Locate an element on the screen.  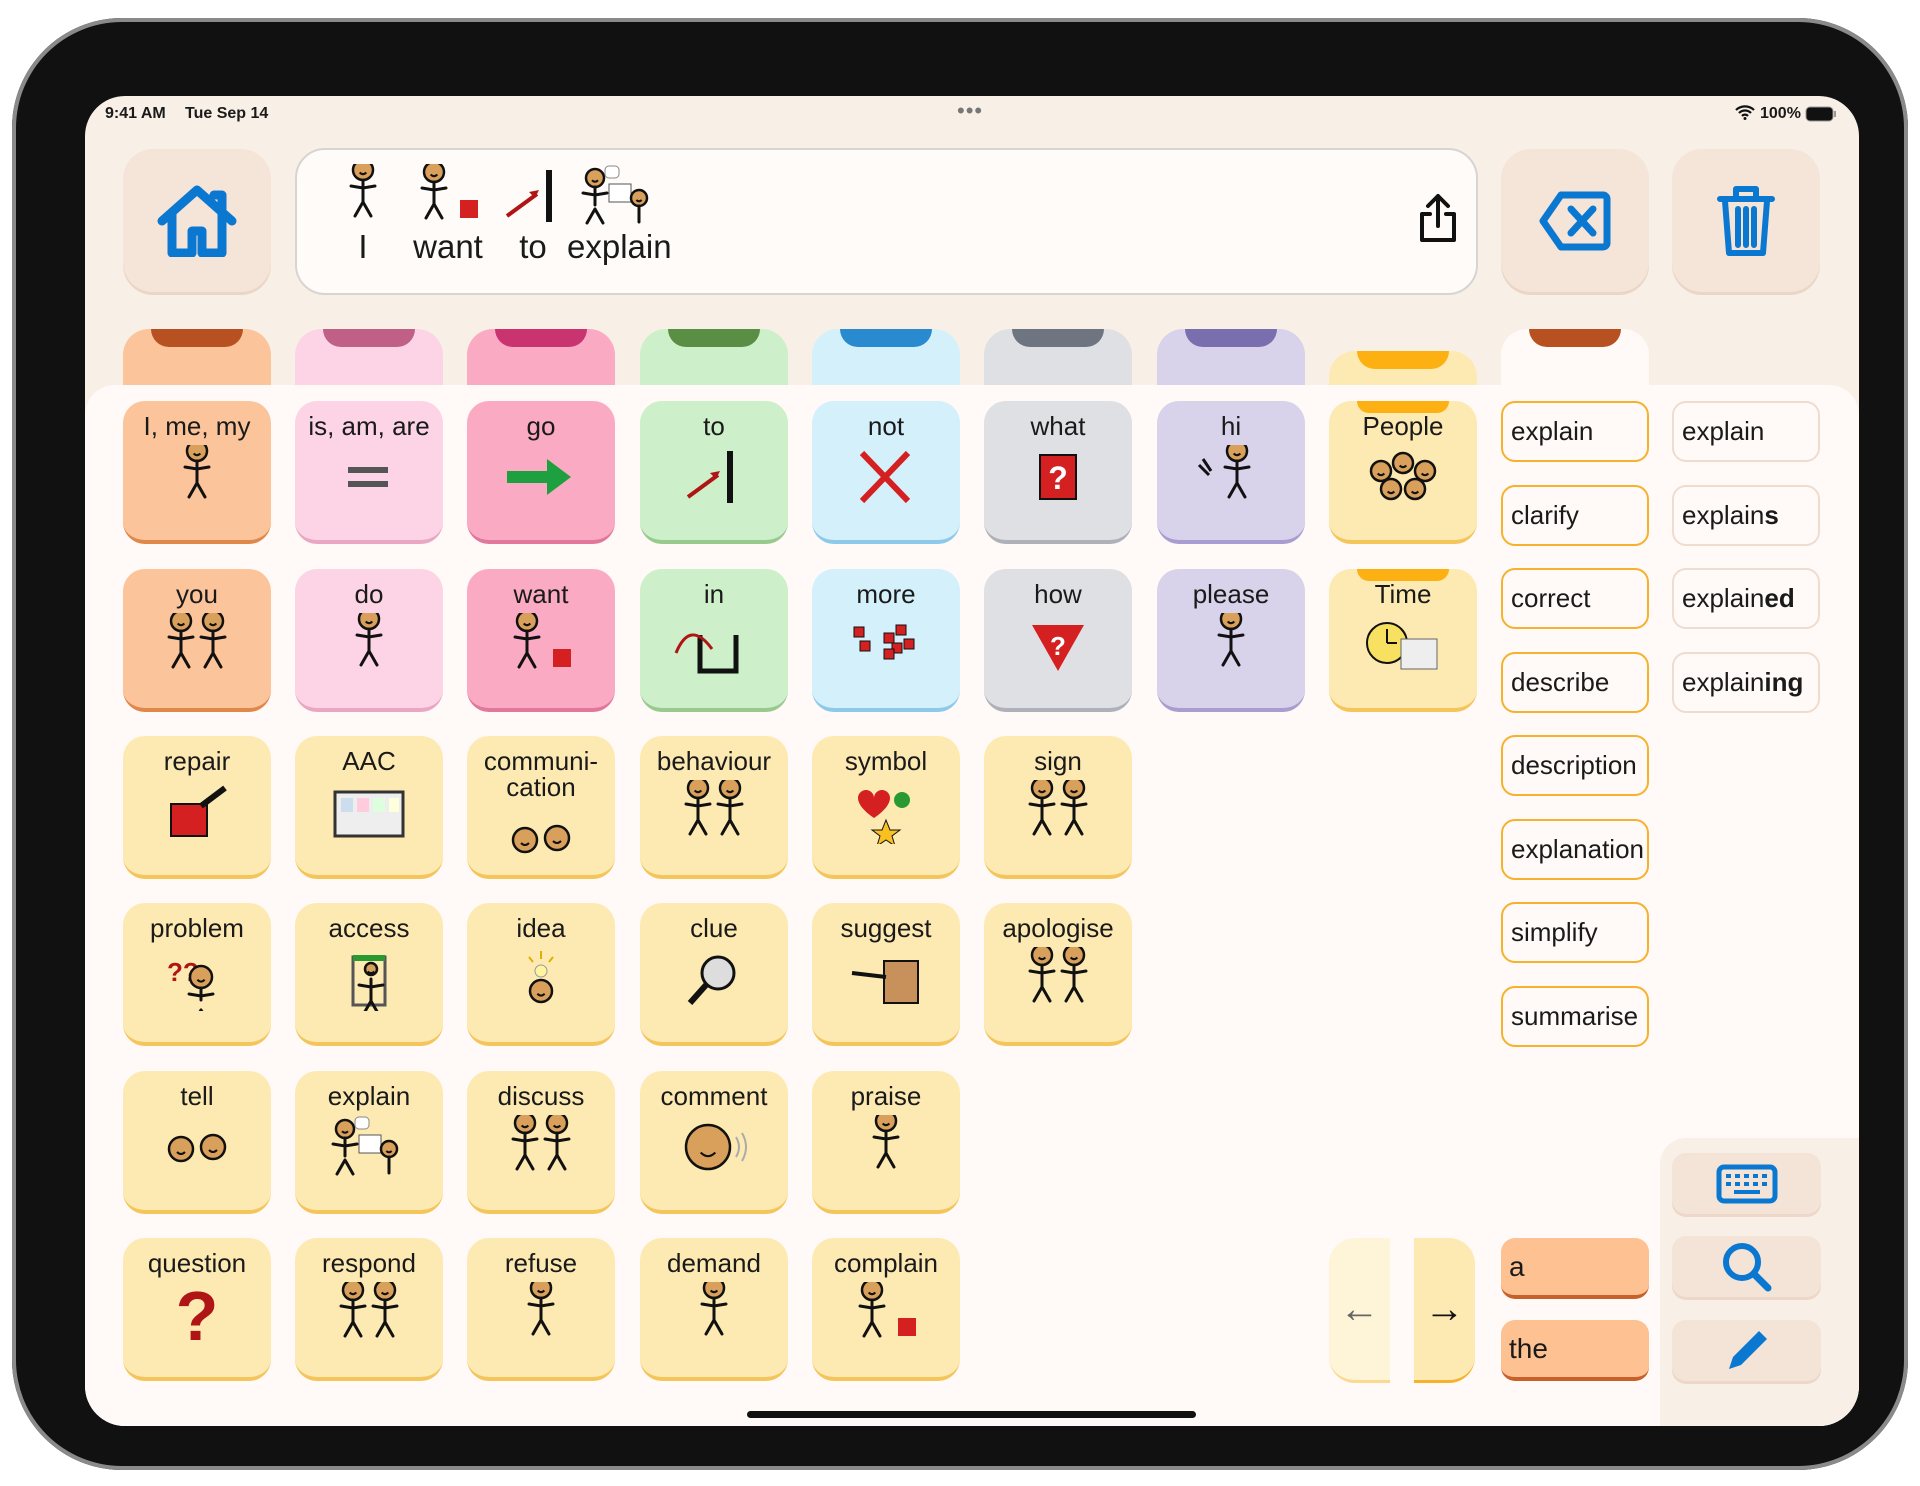
symbol-button: I, me, my is located at coordinates (197, 472).